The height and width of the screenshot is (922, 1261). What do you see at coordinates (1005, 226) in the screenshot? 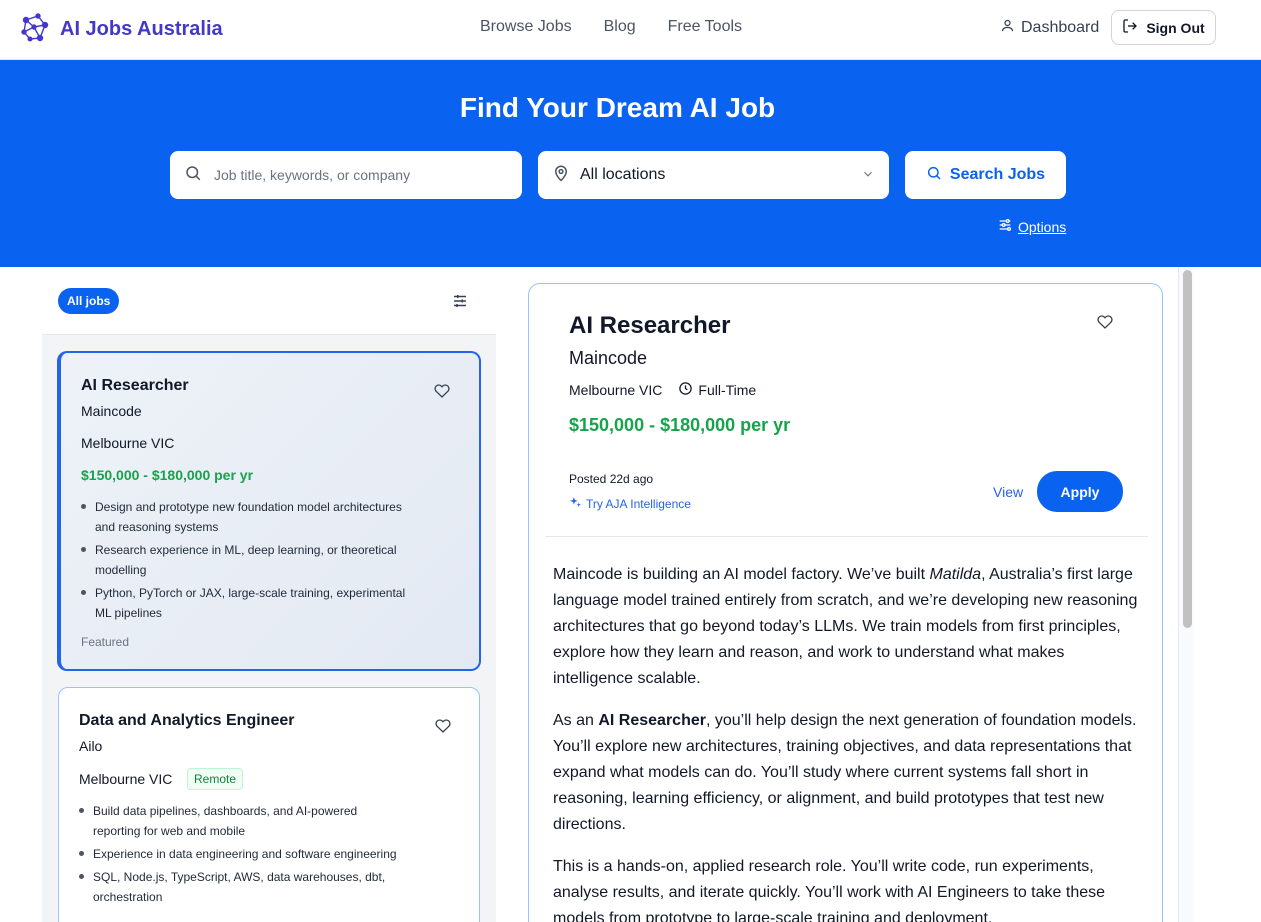
I see `sliders-icon` at bounding box center [1005, 226].